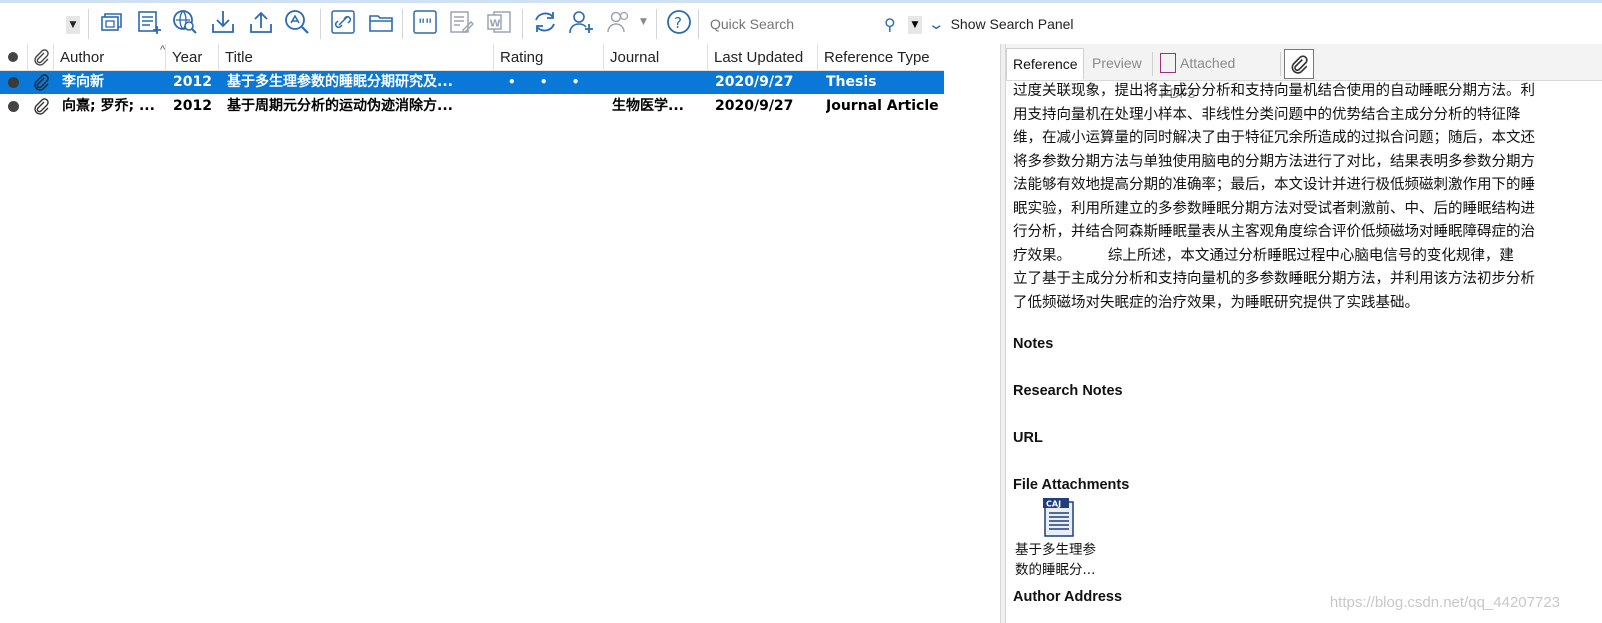  Describe the element at coordinates (890, 24) in the screenshot. I see `search-icon: ⚲` at that location.